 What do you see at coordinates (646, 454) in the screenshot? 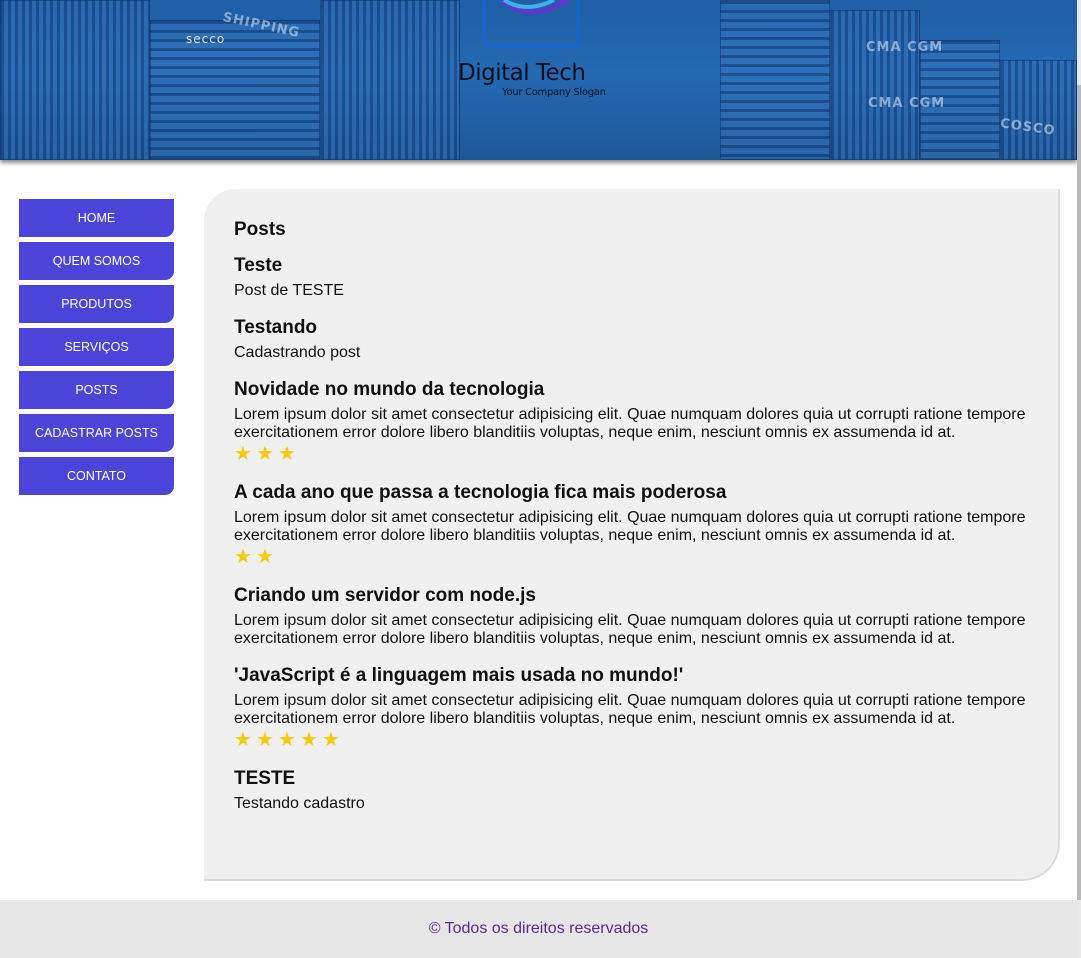
I see `star-rating: ★ ★ ★` at bounding box center [646, 454].